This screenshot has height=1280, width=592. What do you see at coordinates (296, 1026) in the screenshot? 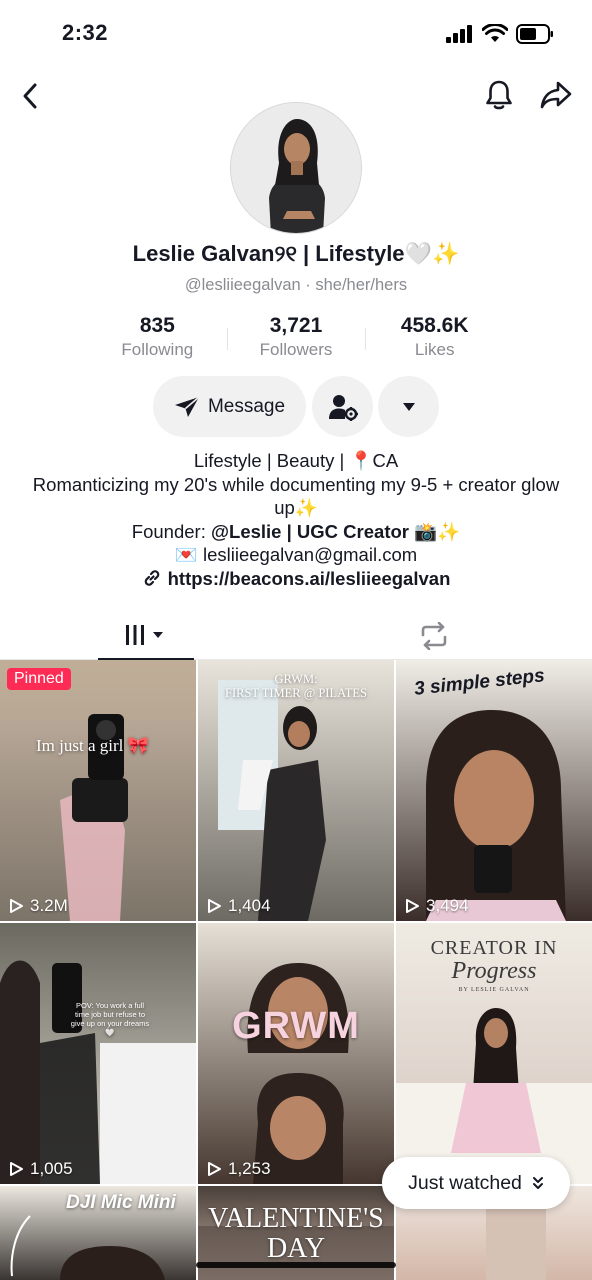
I see `video-caption-overlay: GRWM` at bounding box center [296, 1026].